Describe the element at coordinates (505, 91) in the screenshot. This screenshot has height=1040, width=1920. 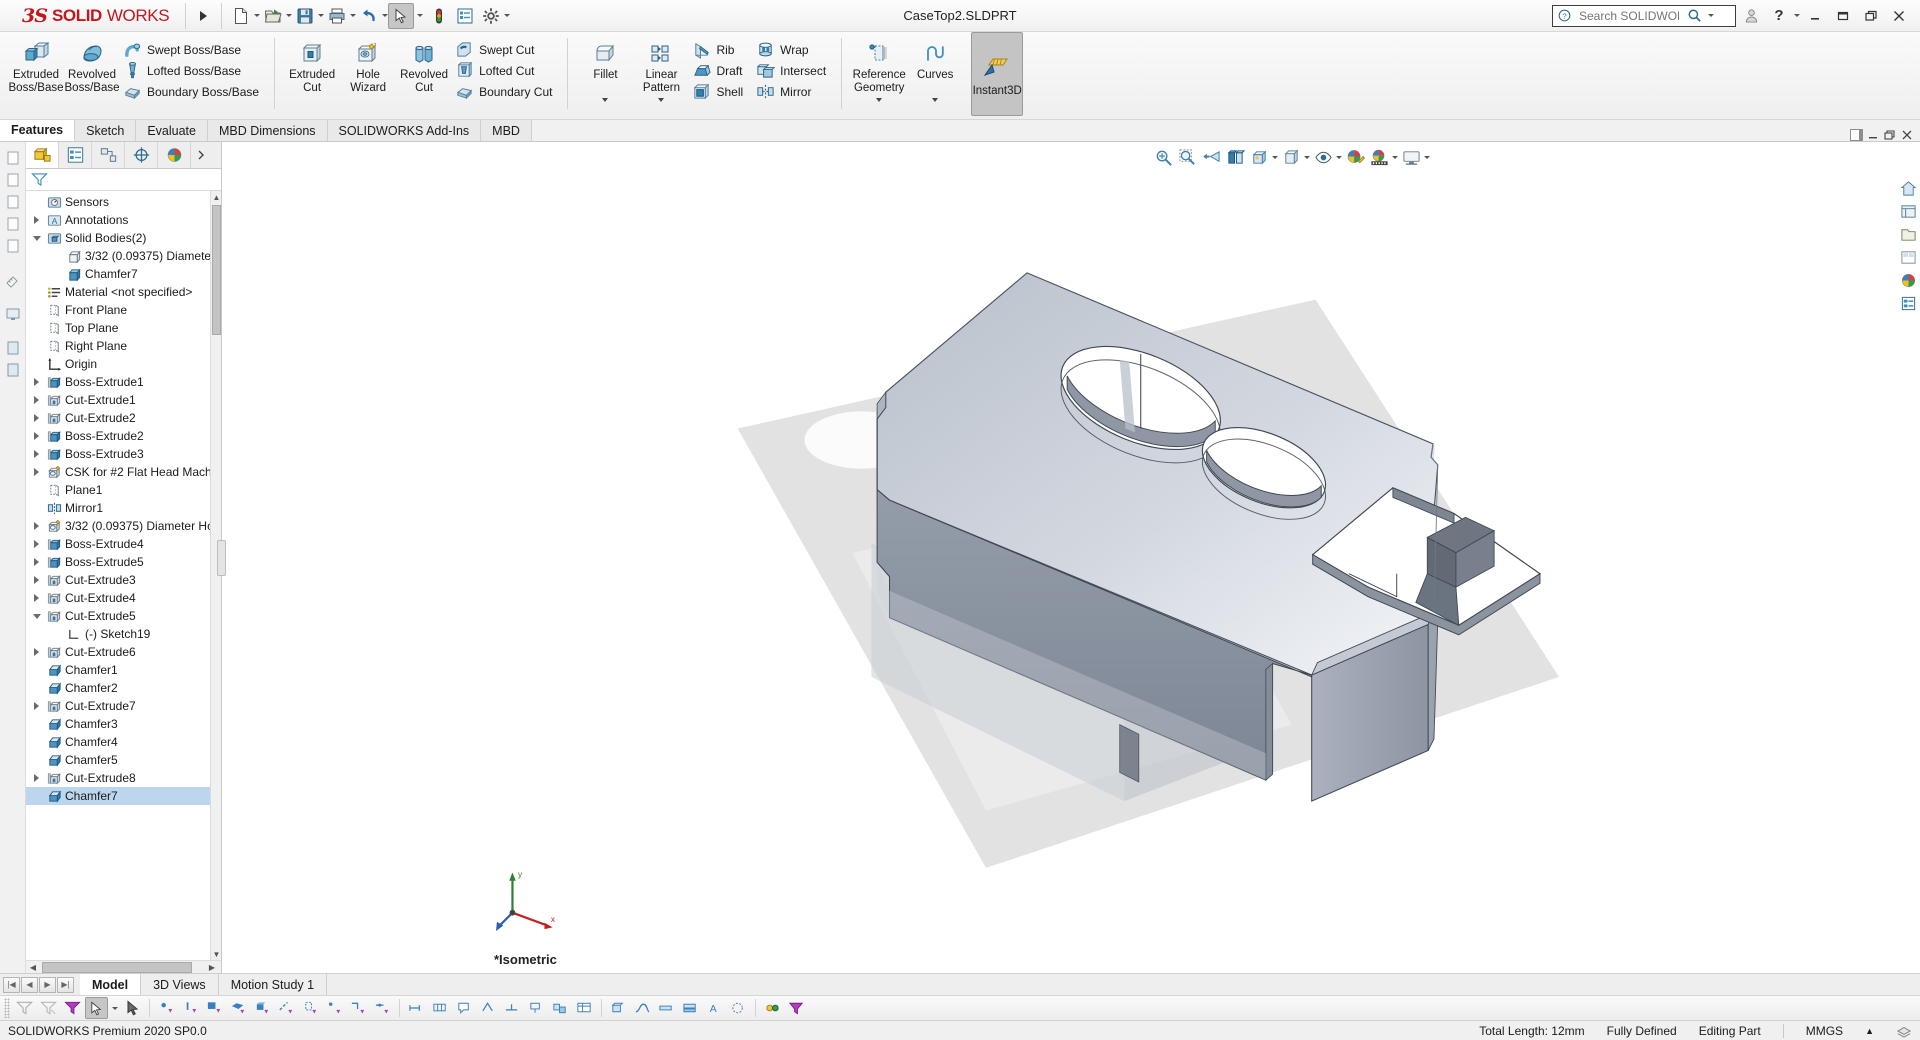
I see `boundary-cut-button: Boundary Cut` at that location.